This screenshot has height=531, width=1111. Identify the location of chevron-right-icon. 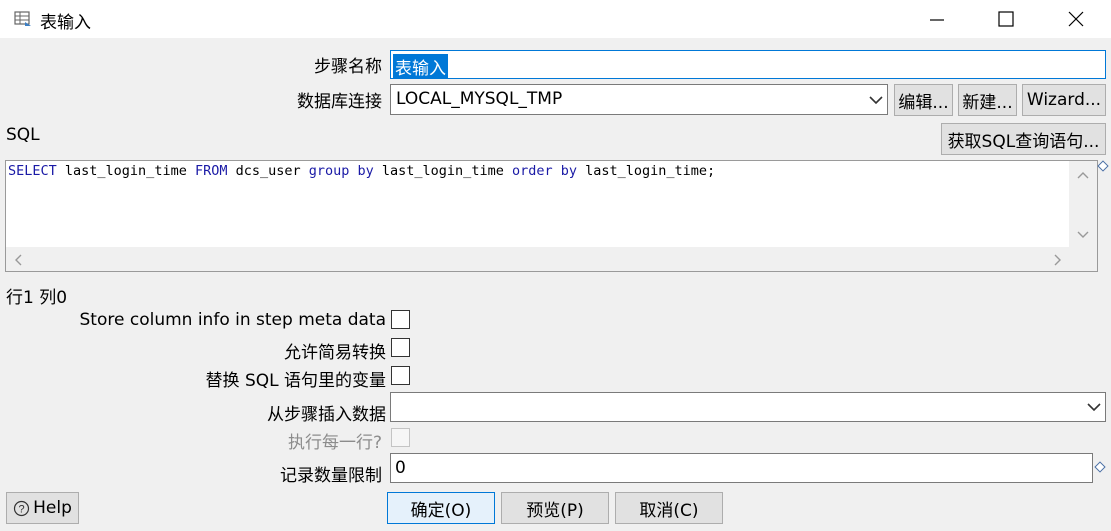
(1057, 260).